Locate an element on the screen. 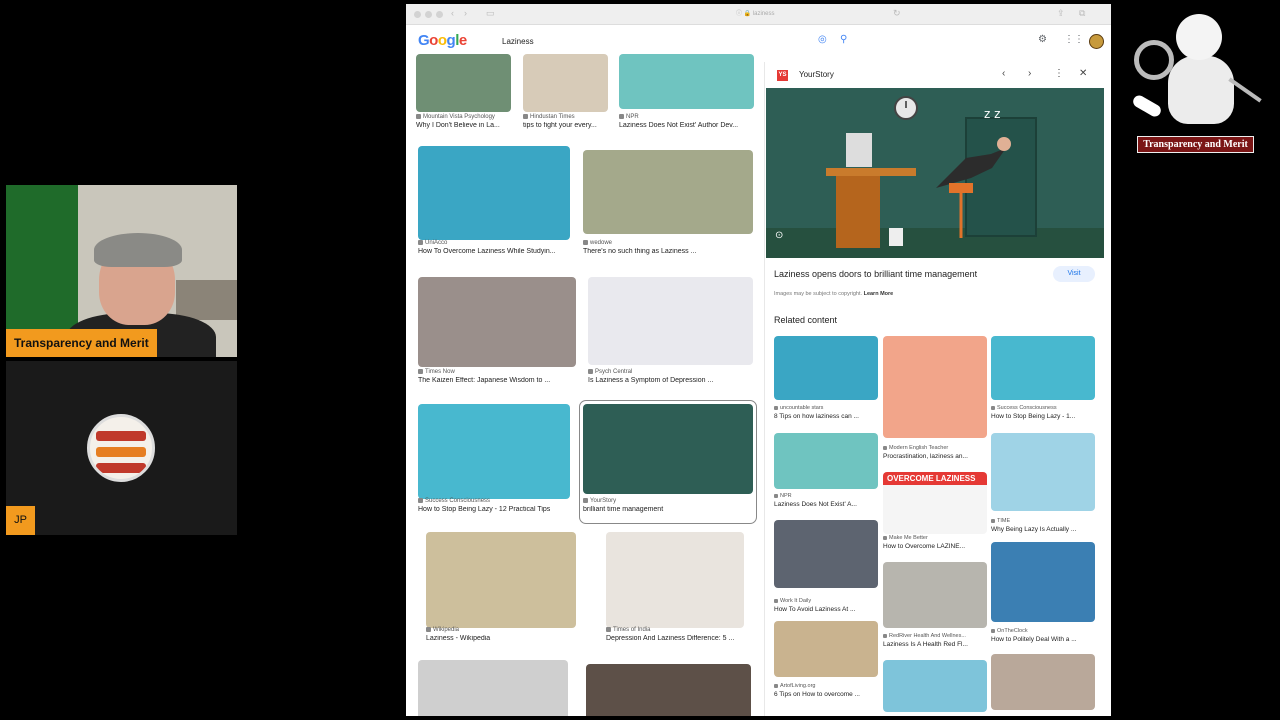  minimize-window-button is located at coordinates (428, 14).